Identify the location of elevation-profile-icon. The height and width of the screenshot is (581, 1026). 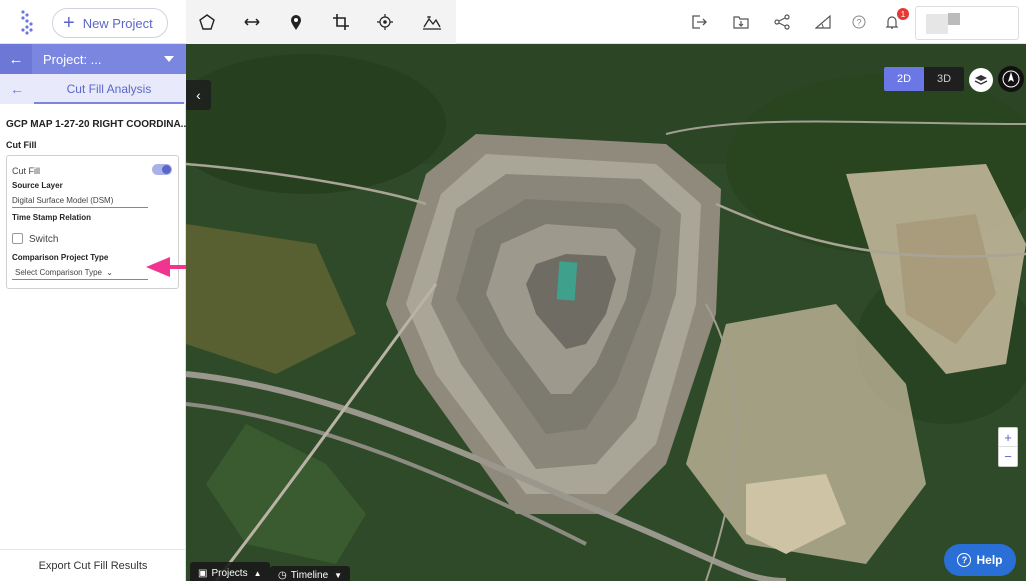
(432, 22).